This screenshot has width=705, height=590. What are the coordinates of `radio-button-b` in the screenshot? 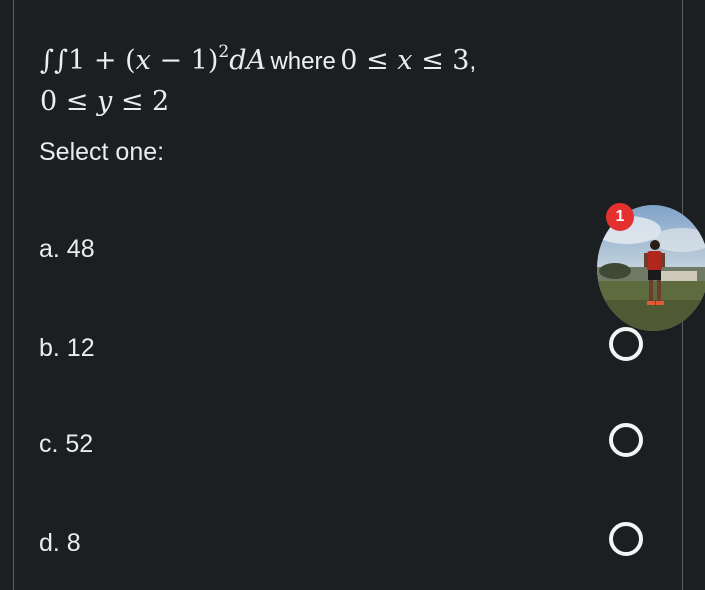 It's located at (626, 344).